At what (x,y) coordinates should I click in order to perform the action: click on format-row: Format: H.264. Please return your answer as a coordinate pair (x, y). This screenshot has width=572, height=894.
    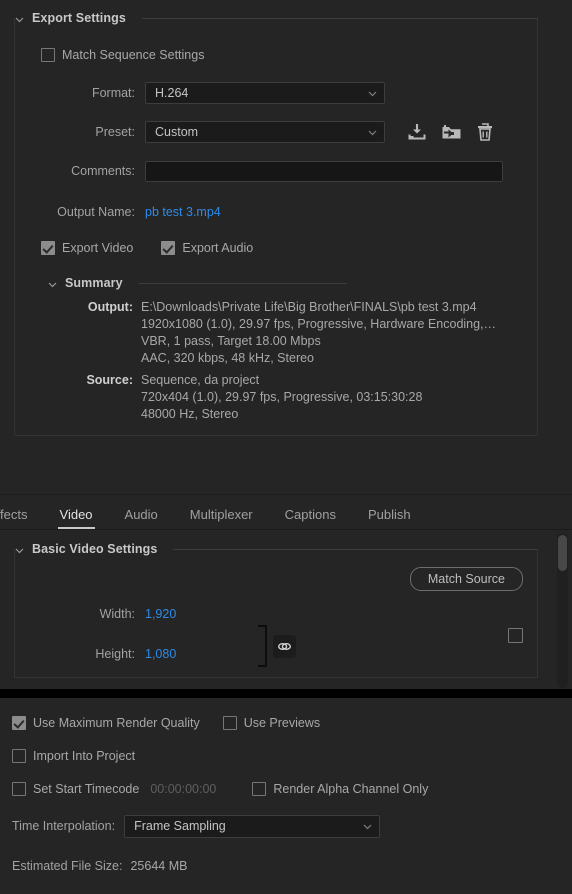
    Looking at the image, I should click on (276, 93).